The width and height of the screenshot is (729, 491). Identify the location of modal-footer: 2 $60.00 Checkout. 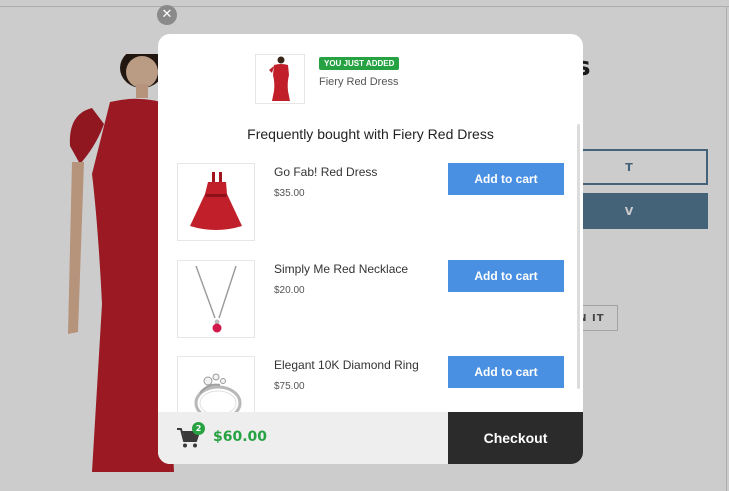
(370, 438).